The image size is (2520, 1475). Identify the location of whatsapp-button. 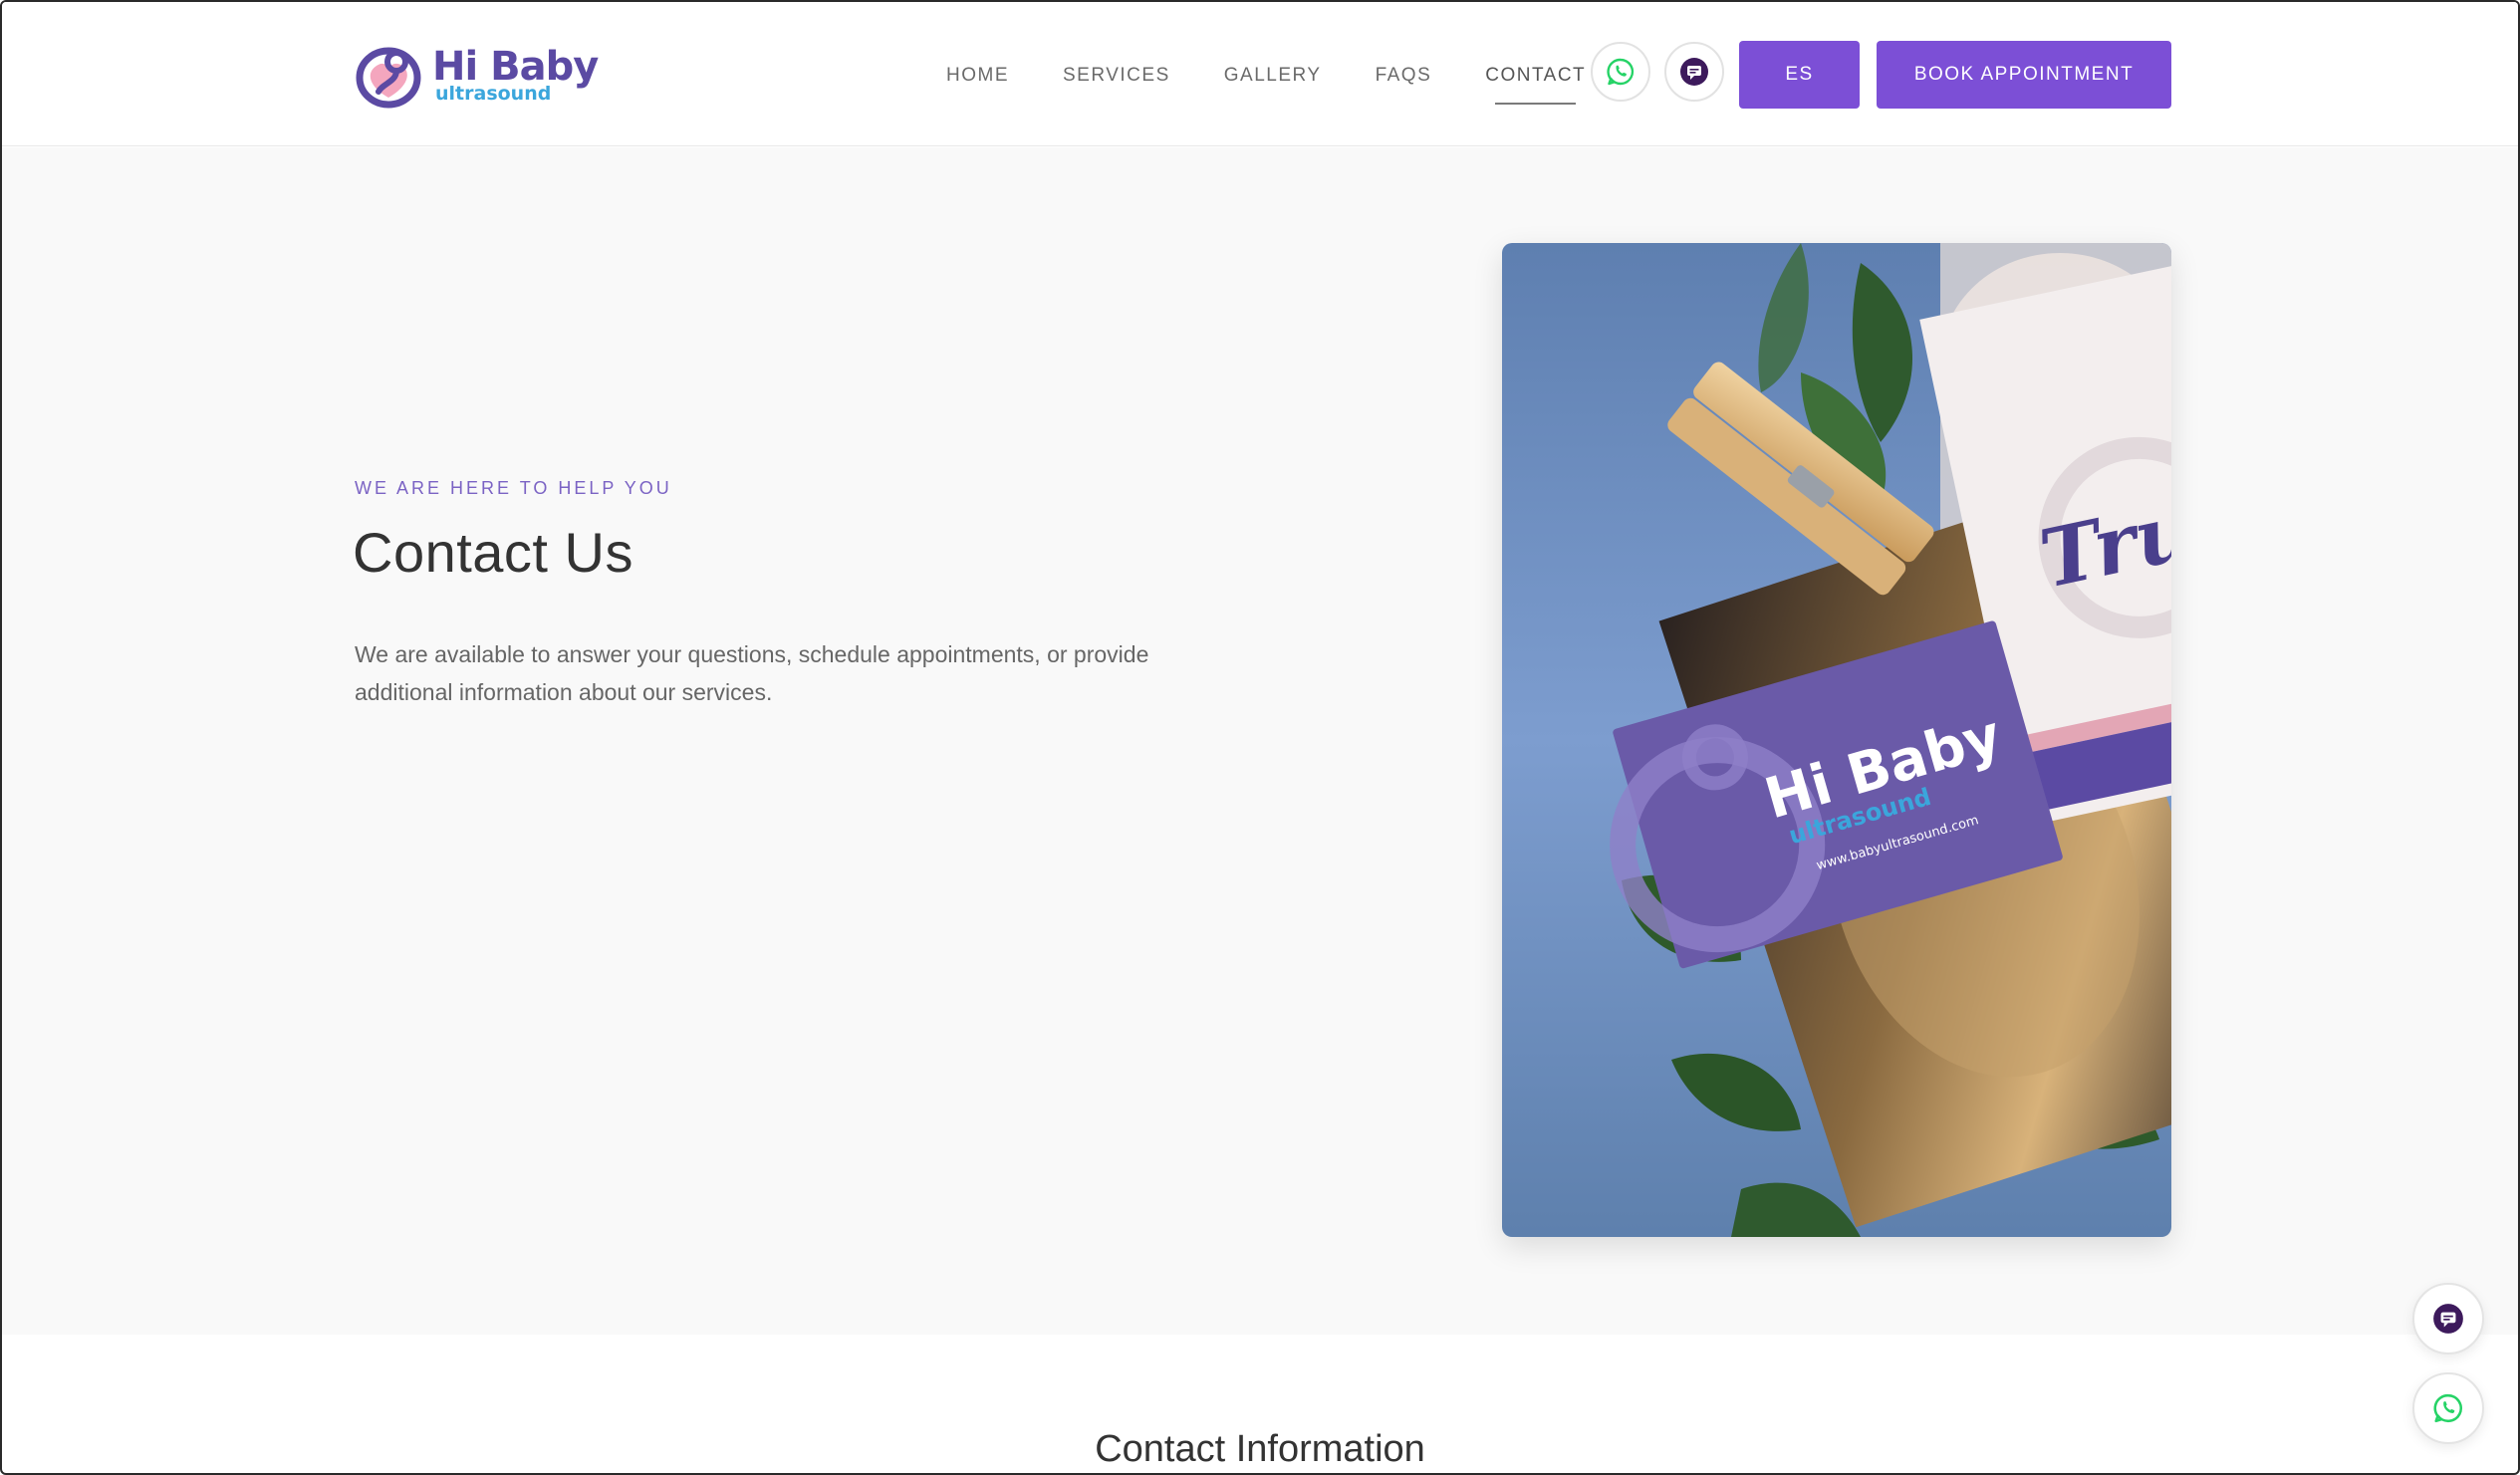
(1620, 72).